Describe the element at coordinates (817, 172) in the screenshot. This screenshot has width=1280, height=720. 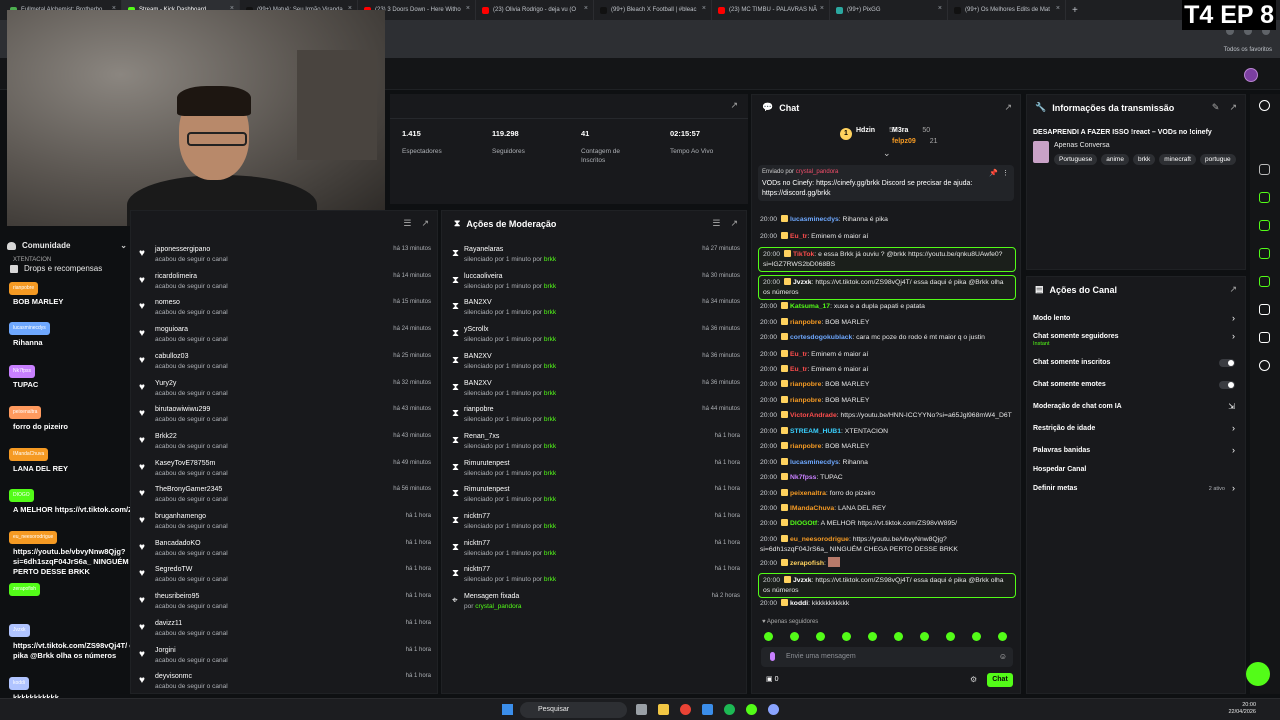
I see `pinned-by-user: crystal_pandora` at that location.